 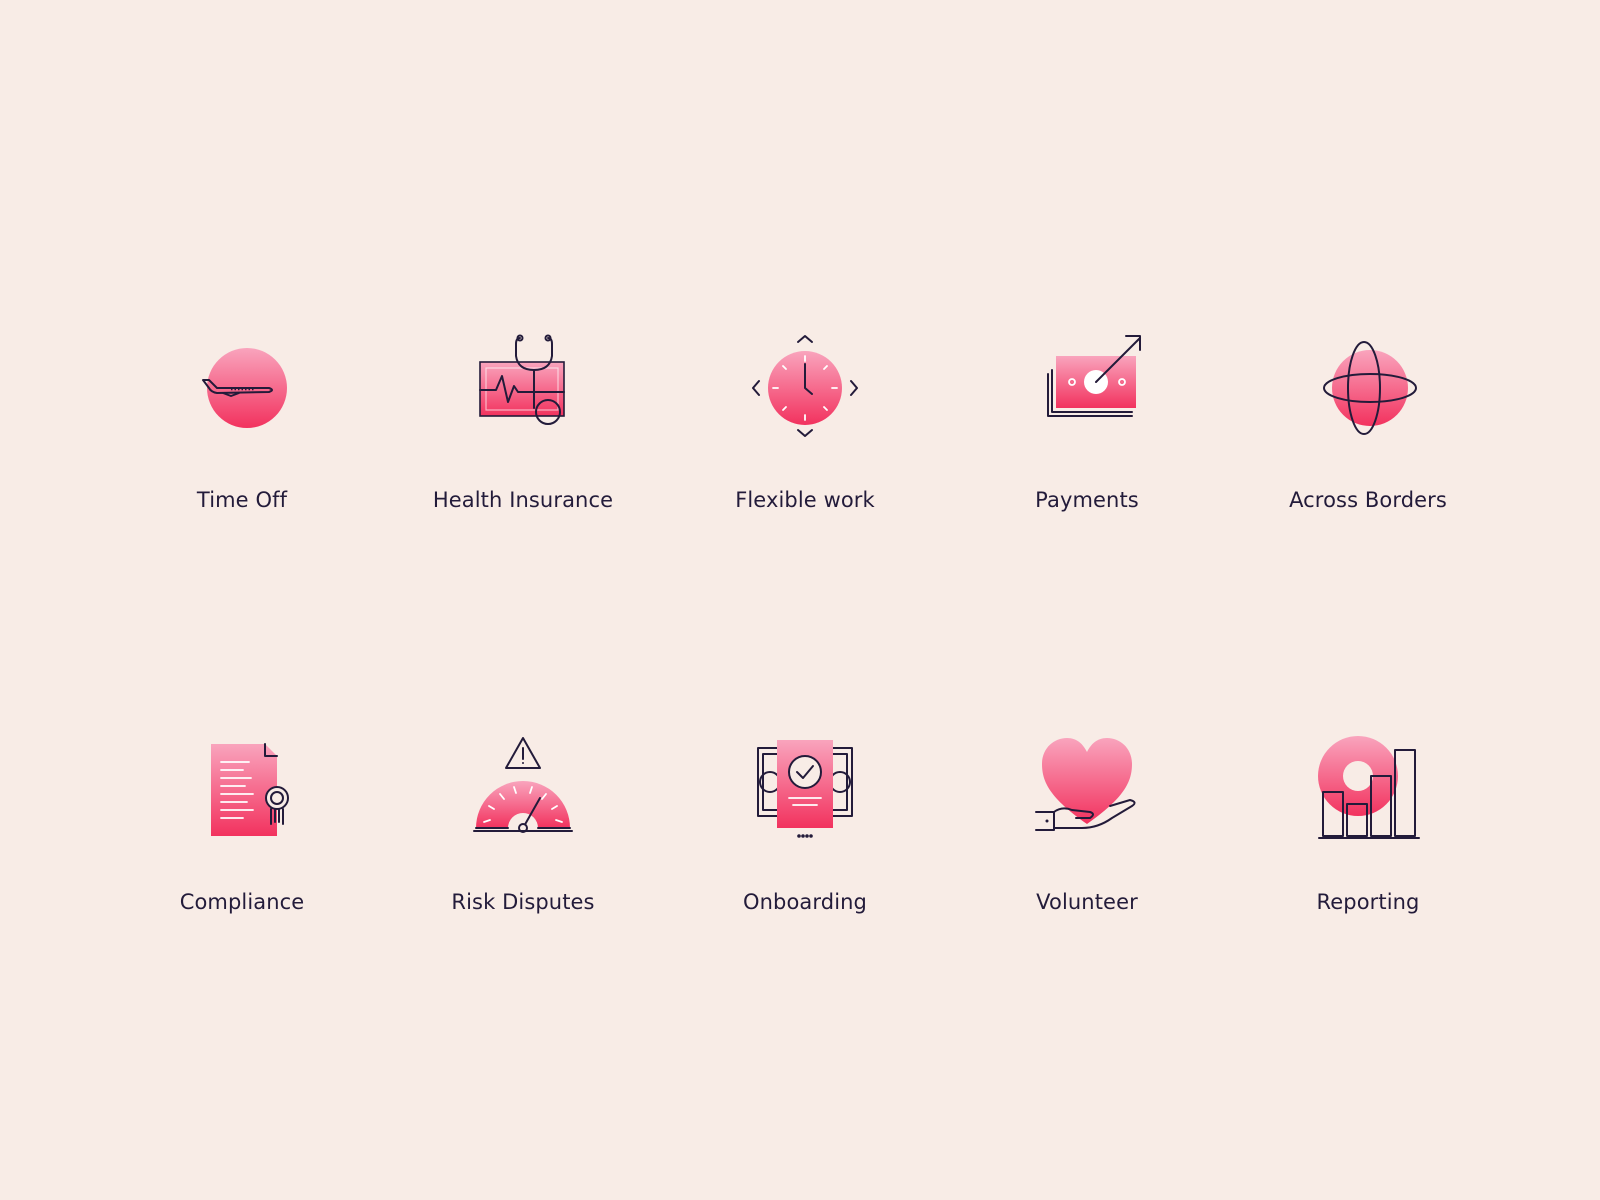 I want to click on label-across-borders: Across Borders, so click(x=1368, y=500).